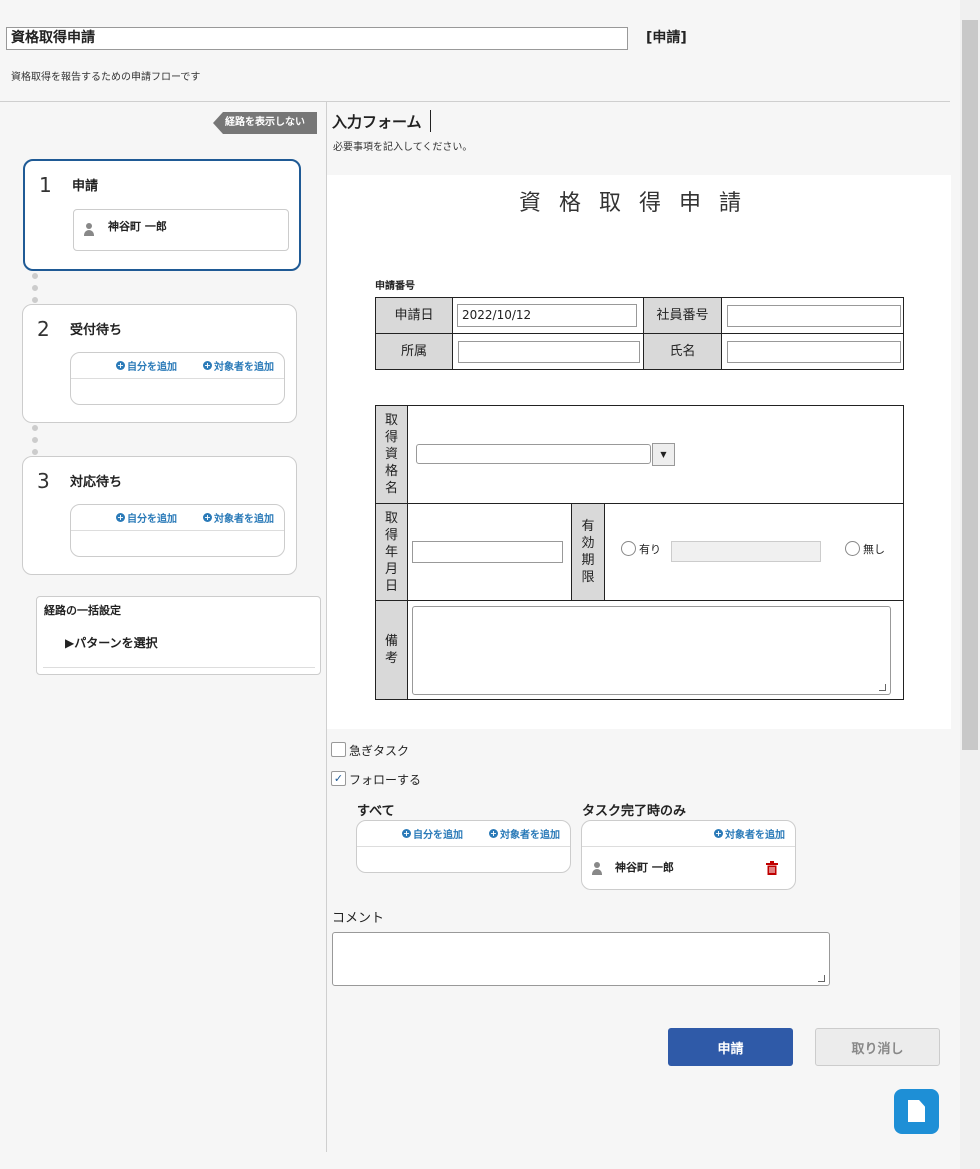 The width and height of the screenshot is (980, 1169). What do you see at coordinates (379, 751) in the screenshot?
I see `urgent-label: 急ぎタスク` at bounding box center [379, 751].